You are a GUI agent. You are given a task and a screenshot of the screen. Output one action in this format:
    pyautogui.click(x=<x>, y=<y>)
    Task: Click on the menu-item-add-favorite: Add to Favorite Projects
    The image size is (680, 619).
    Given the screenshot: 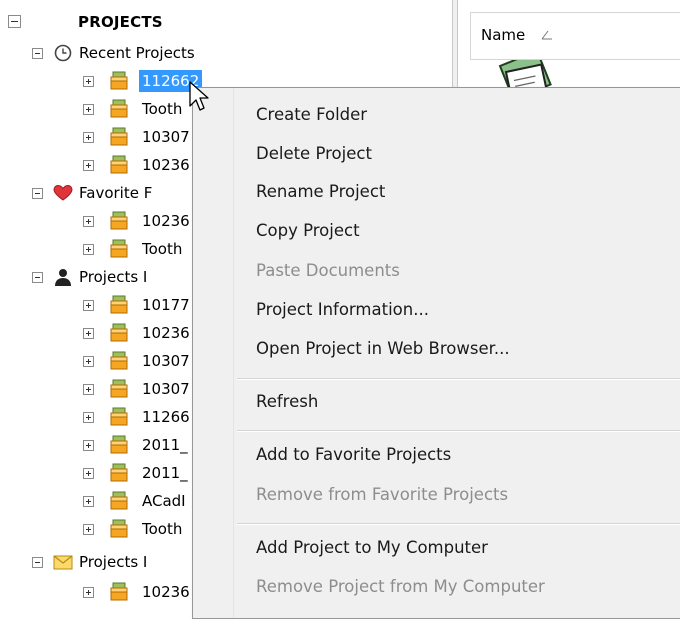 What is the action you would take?
    pyautogui.click(x=353, y=455)
    